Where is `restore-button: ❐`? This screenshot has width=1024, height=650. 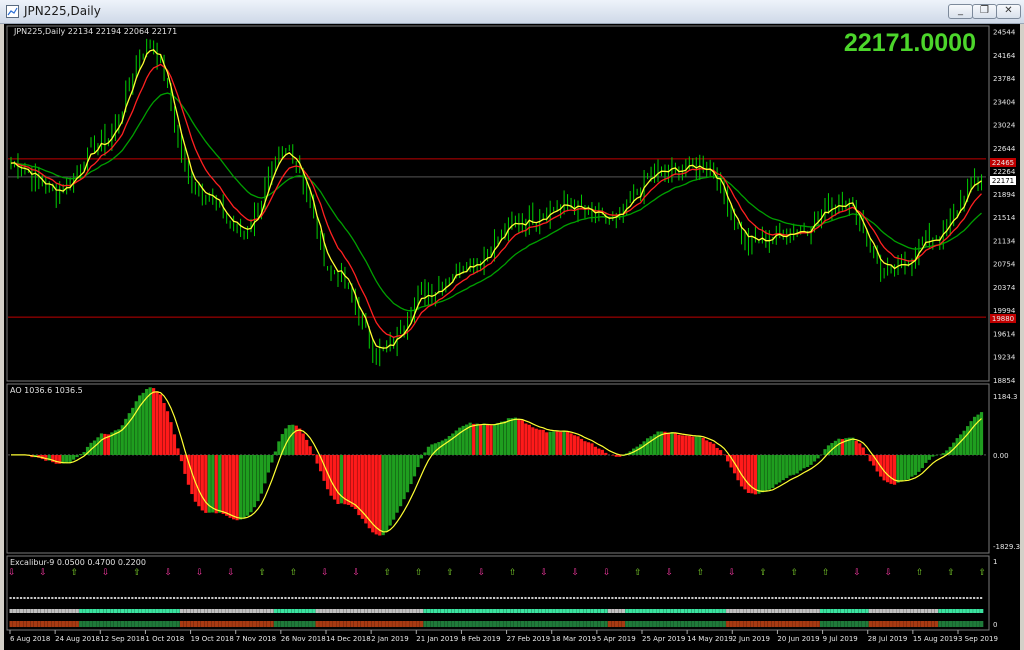 restore-button: ❐ is located at coordinates (984, 11).